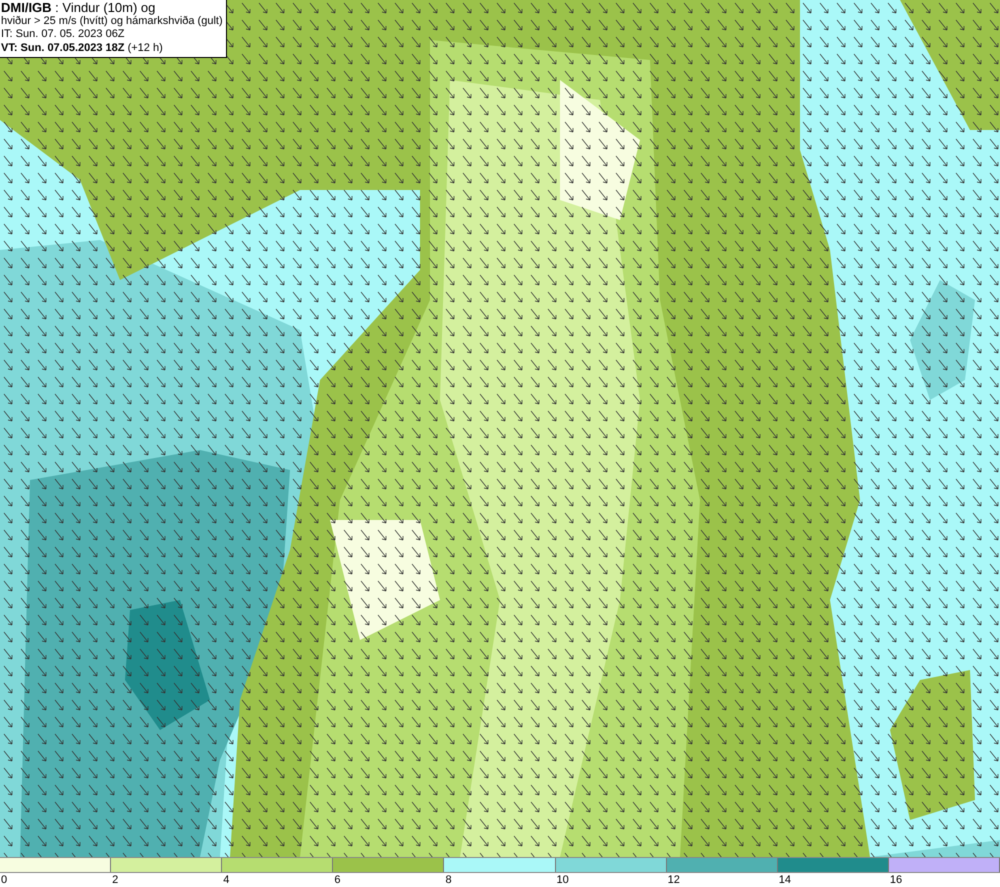  I want to click on title-line: hviður > 25 m/s (hvítt) og hámarkshviða (gult), so click(112, 21).